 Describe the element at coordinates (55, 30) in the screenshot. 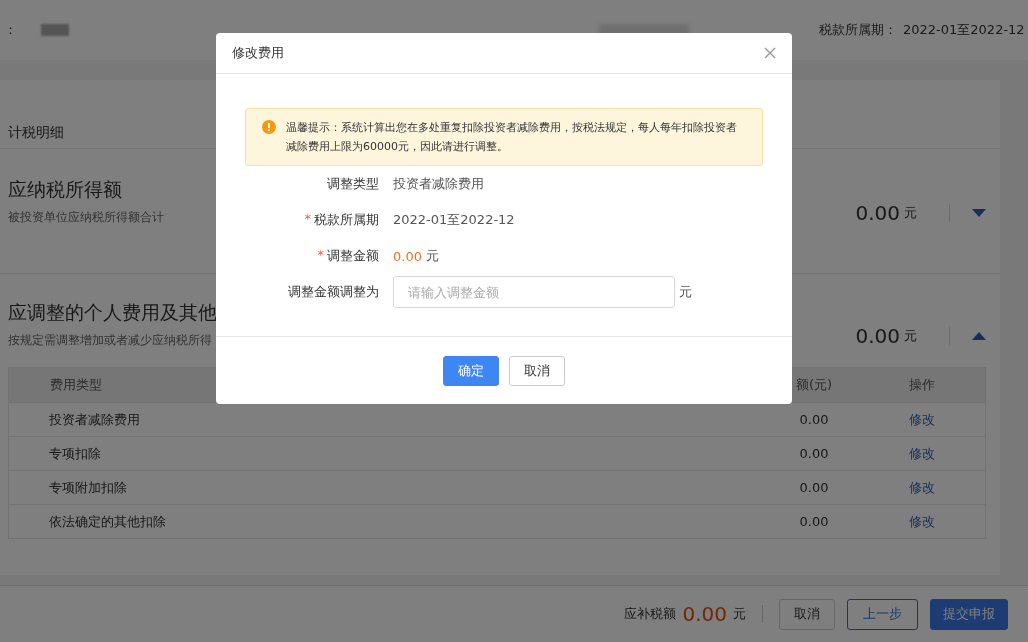

I see `blurred-name` at that location.